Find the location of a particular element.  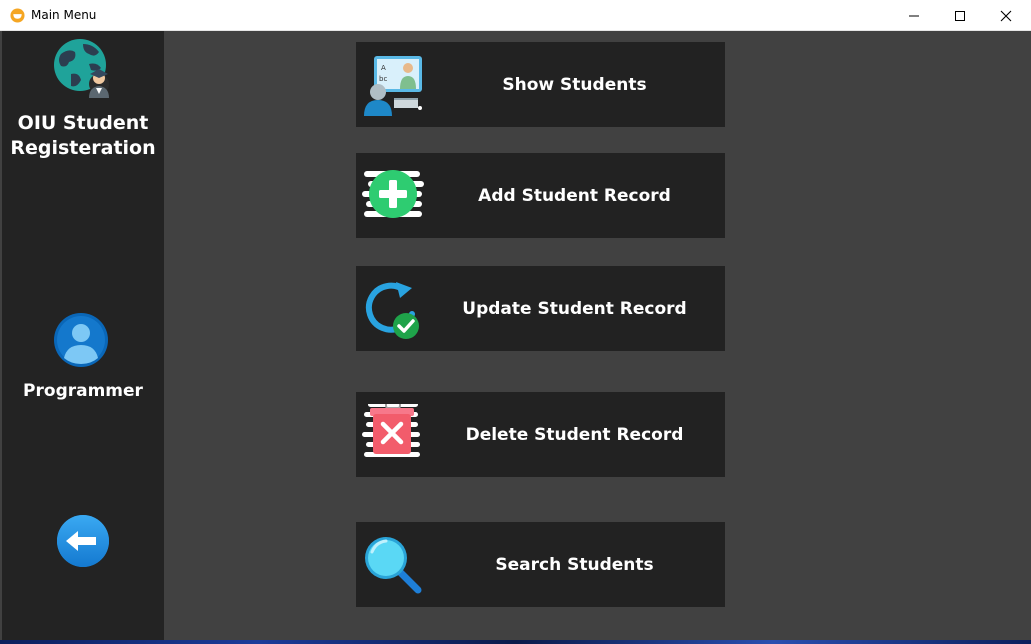

update-student-record-label: Update Student Record is located at coordinates (574, 308).